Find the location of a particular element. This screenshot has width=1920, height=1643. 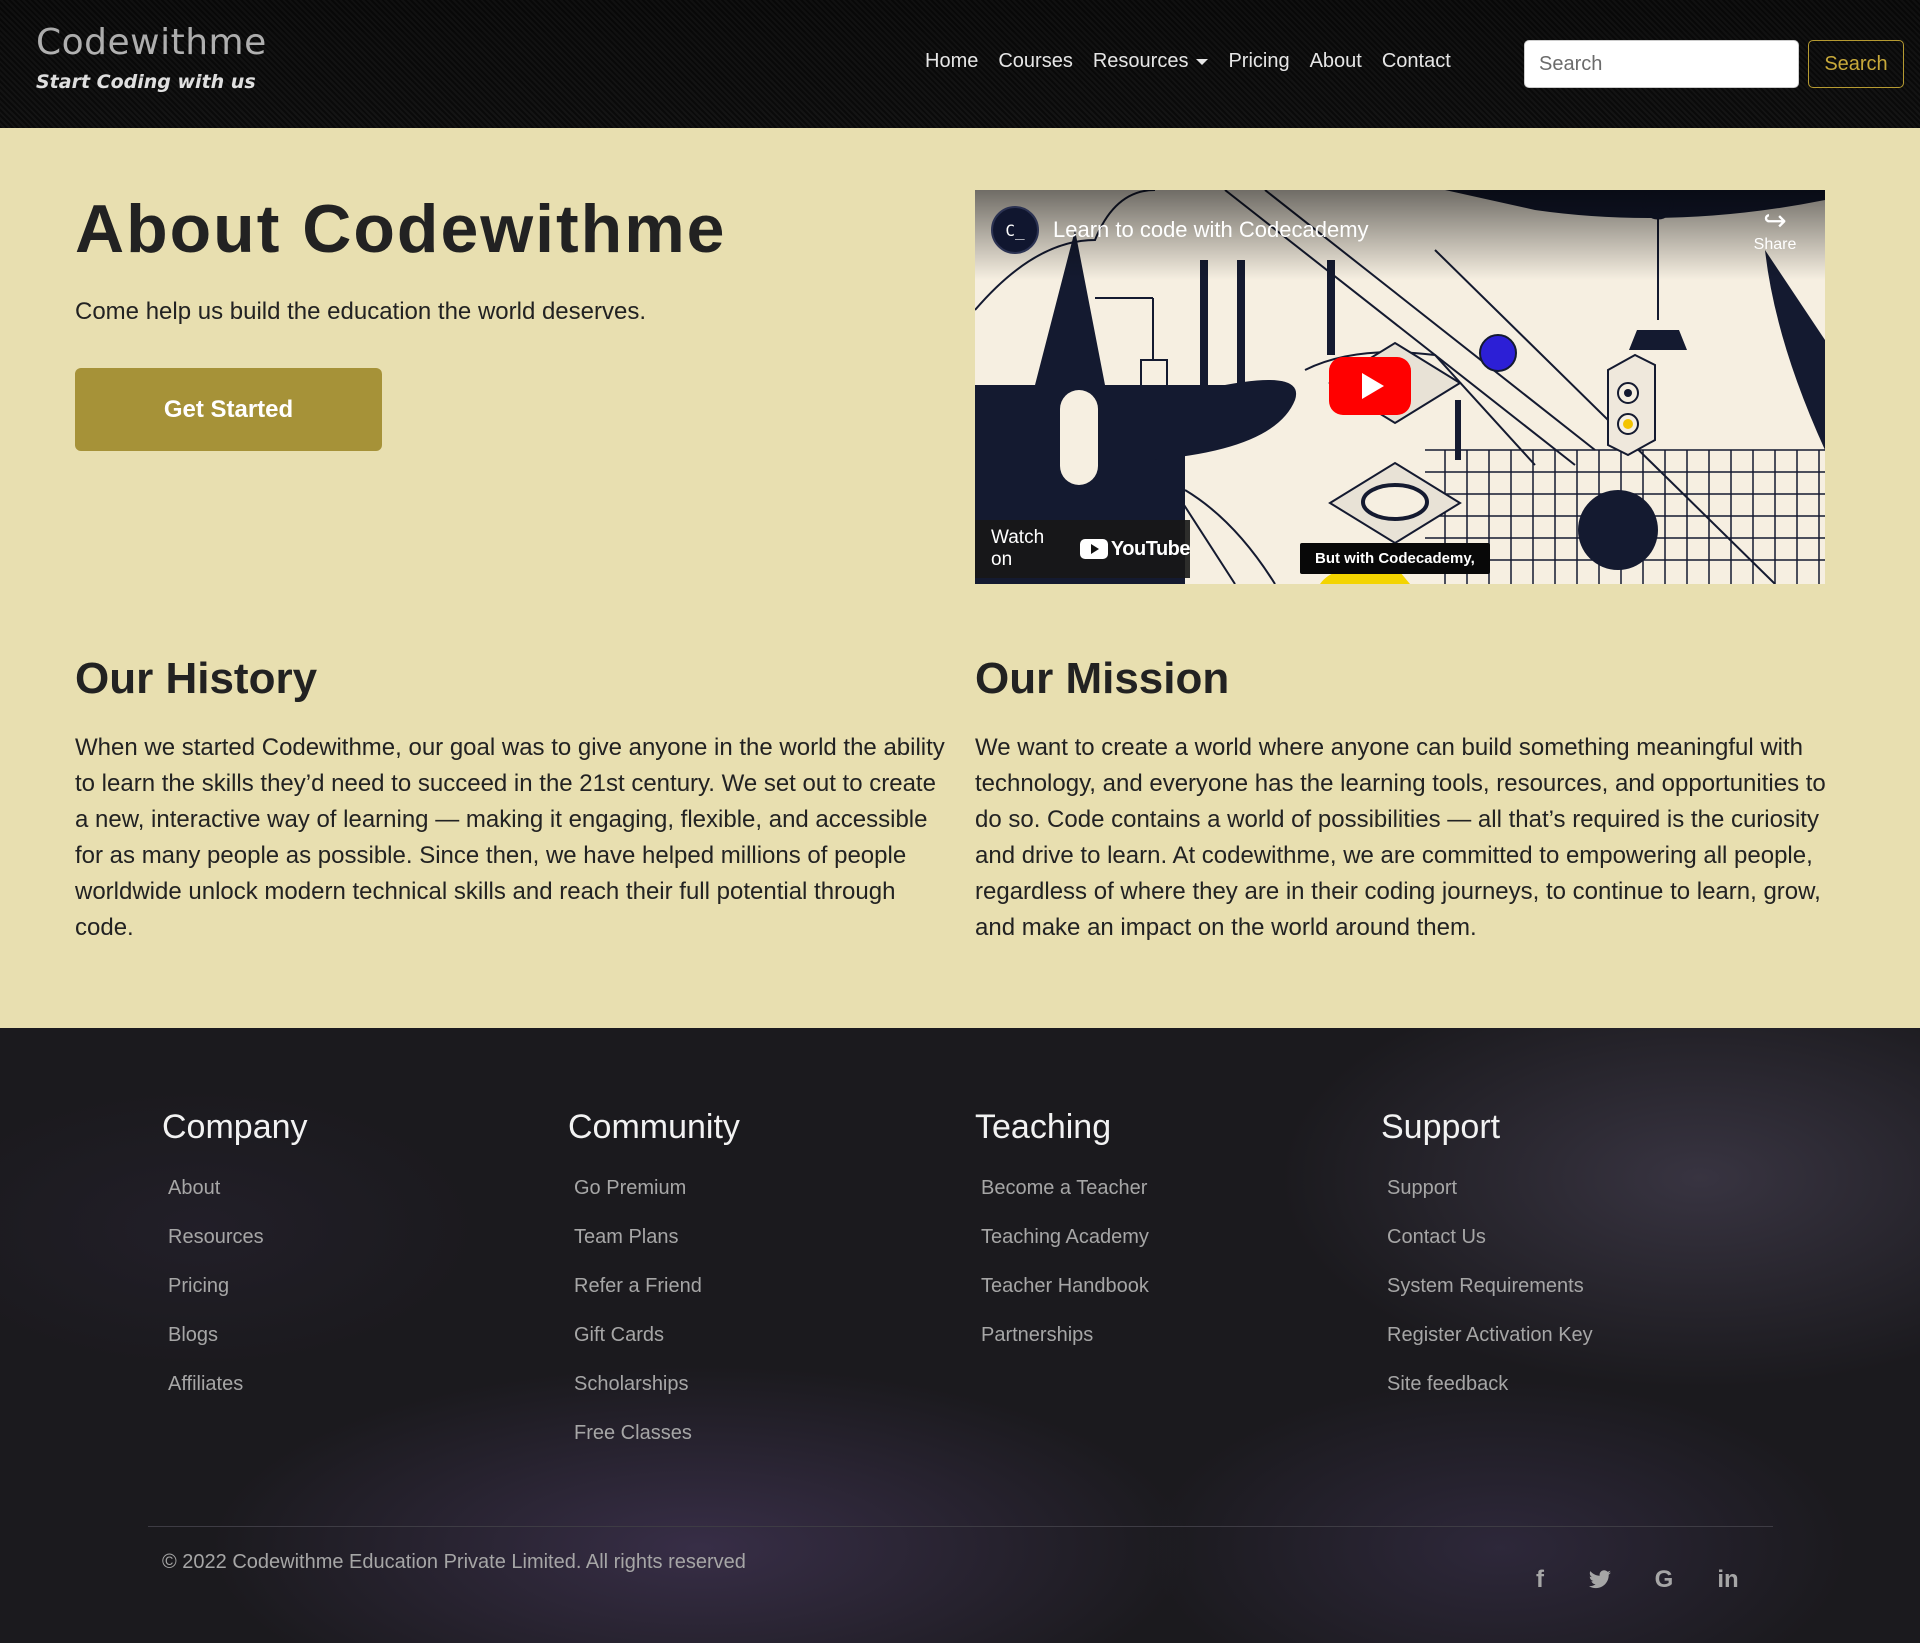

nav-link-resources-dropdown: Resources is located at coordinates (1151, 61).